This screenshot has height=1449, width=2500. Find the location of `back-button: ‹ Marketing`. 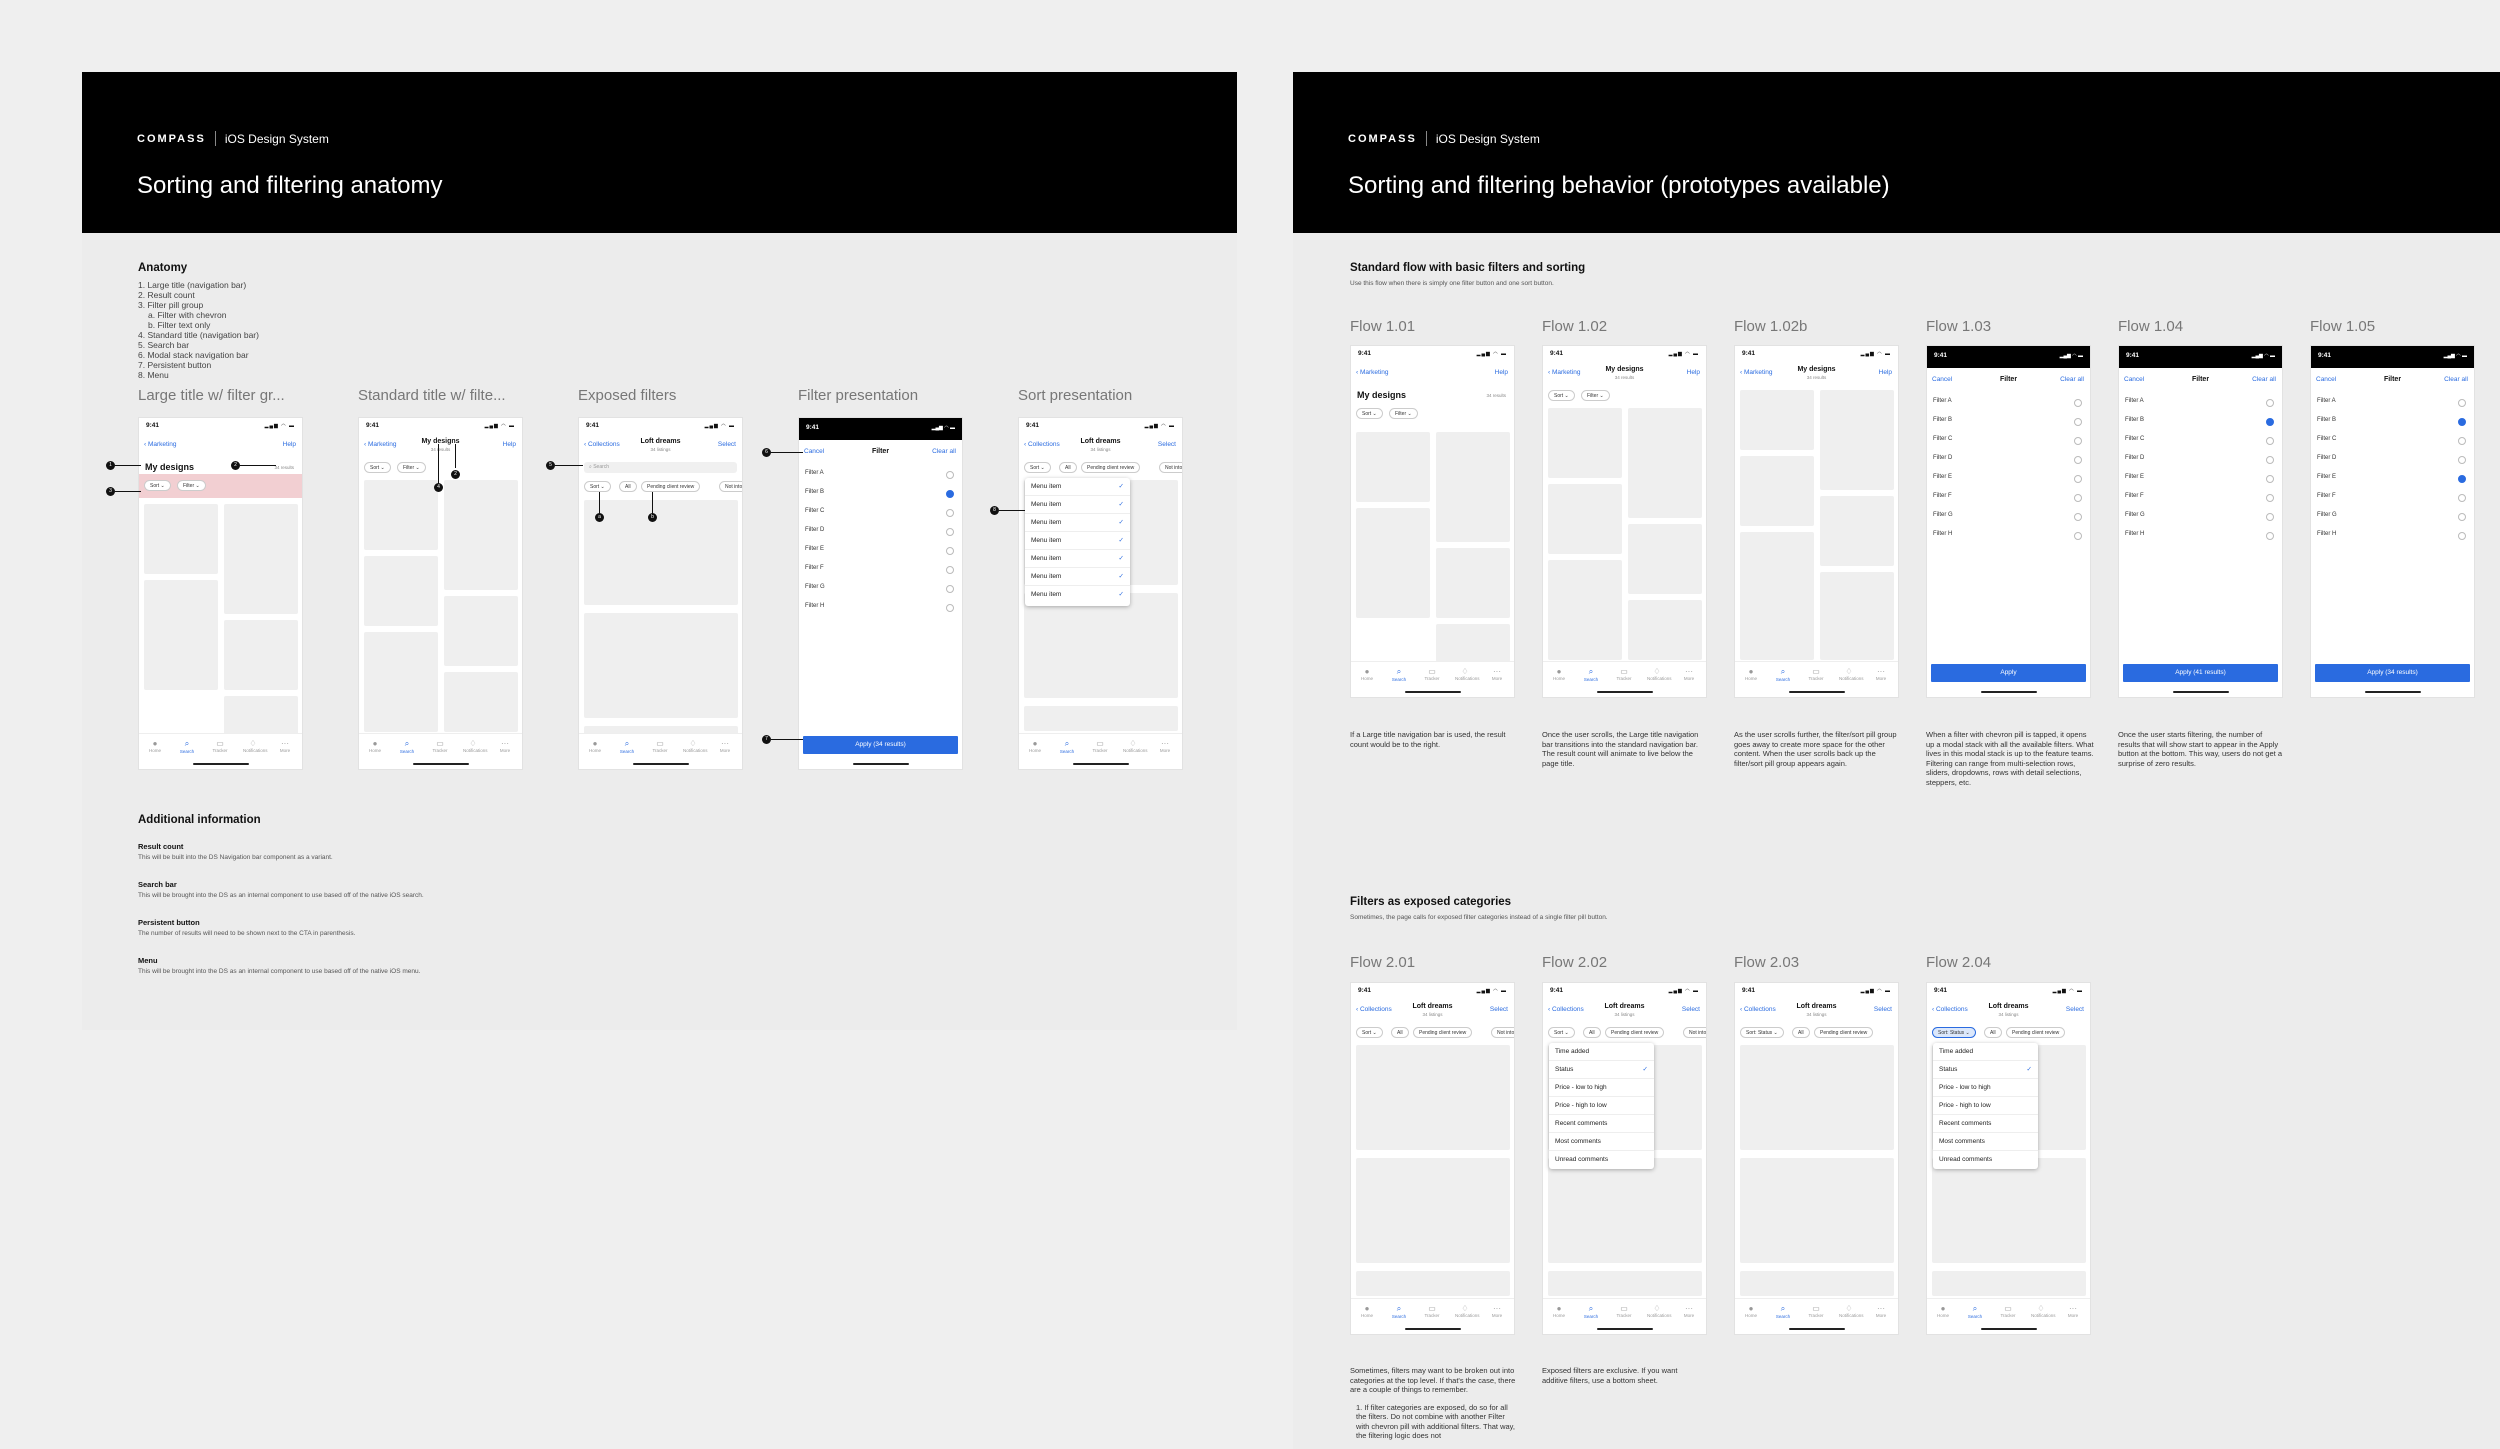

back-button: ‹ Marketing is located at coordinates (1372, 372).